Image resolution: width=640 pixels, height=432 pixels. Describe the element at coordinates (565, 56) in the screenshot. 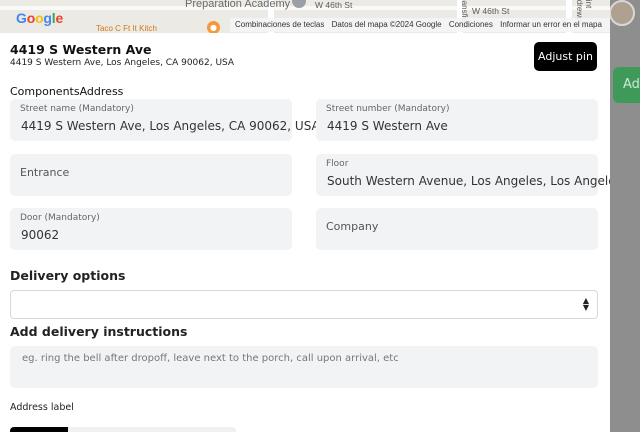

I see `adjust-pin-button: Adjust pin` at that location.